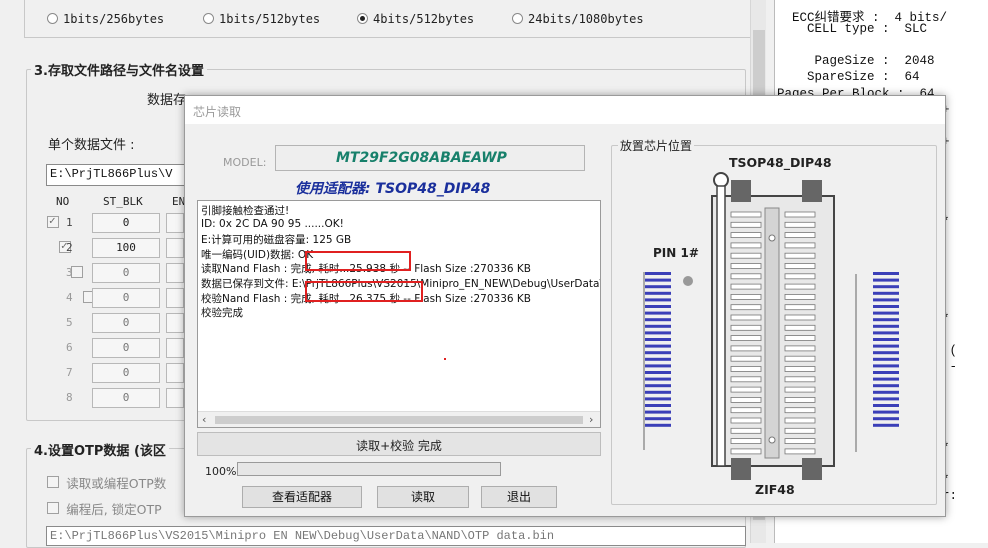  Describe the element at coordinates (358, 261) in the screenshot. I see `highlight-box-read-time` at that location.